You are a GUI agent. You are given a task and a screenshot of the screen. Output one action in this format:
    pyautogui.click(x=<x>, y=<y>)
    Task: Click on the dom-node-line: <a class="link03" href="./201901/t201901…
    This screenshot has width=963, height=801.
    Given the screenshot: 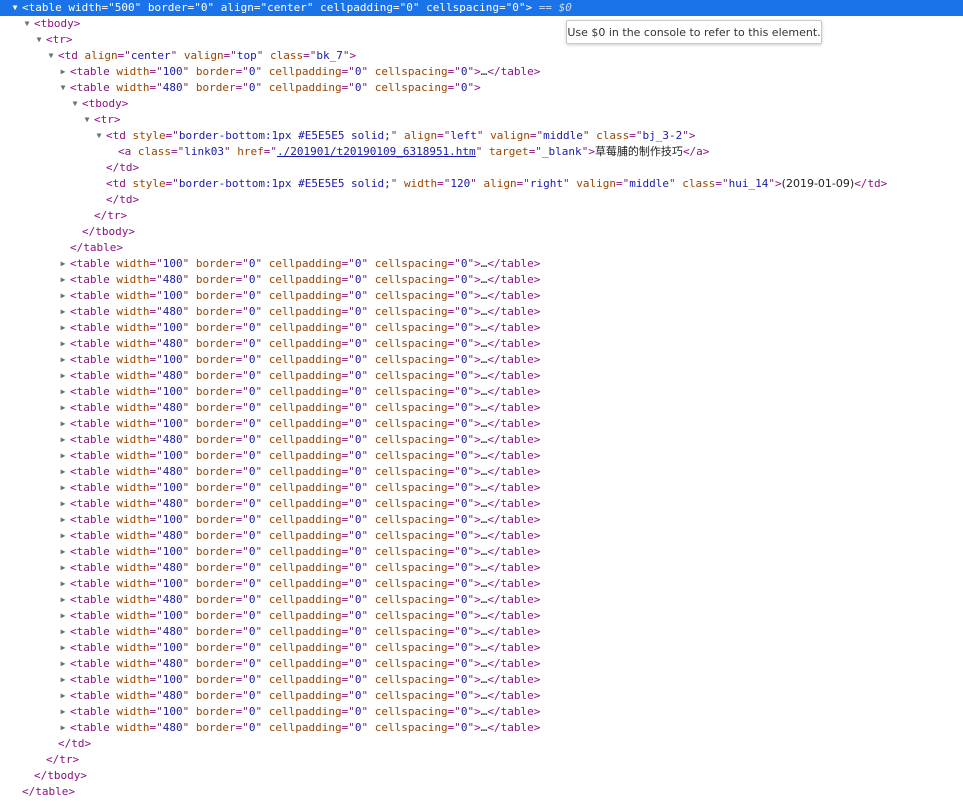 What is the action you would take?
    pyautogui.click(x=481, y=152)
    